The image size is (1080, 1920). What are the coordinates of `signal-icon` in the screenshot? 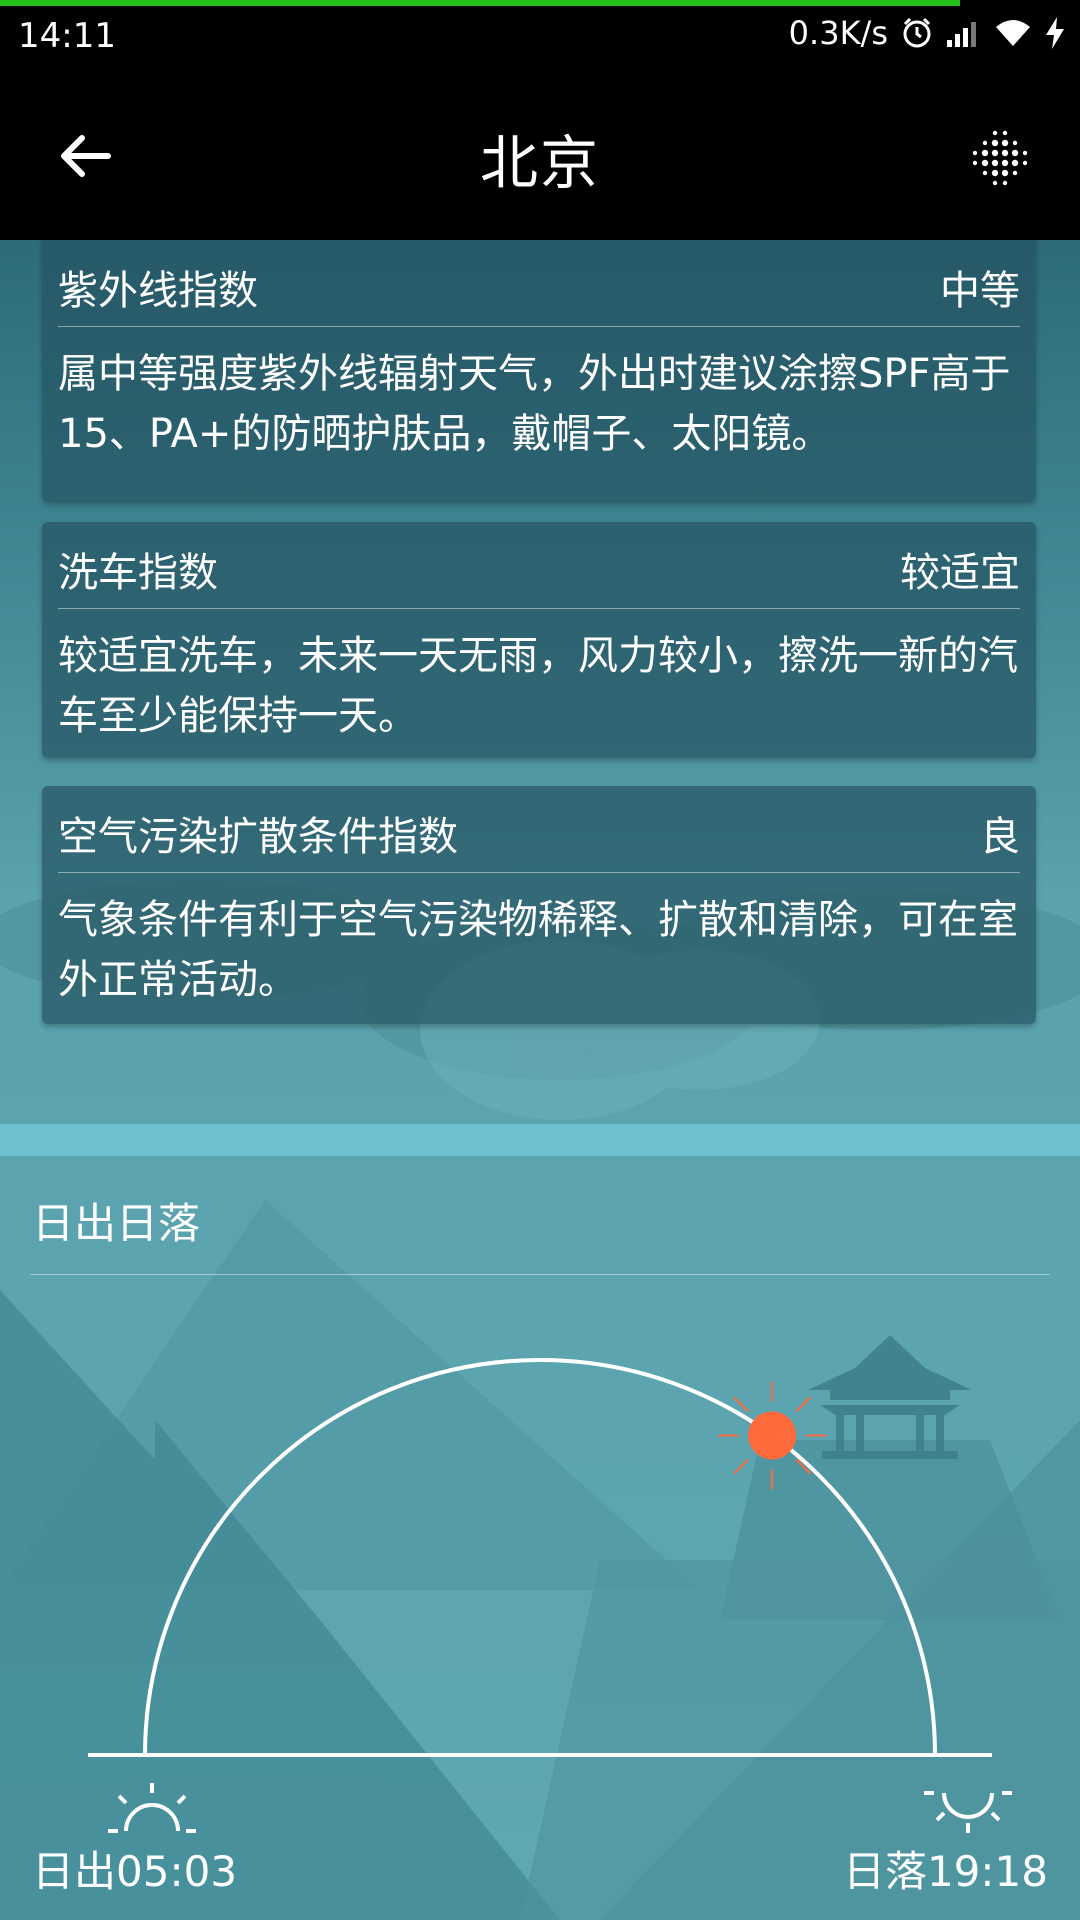 It's located at (964, 33).